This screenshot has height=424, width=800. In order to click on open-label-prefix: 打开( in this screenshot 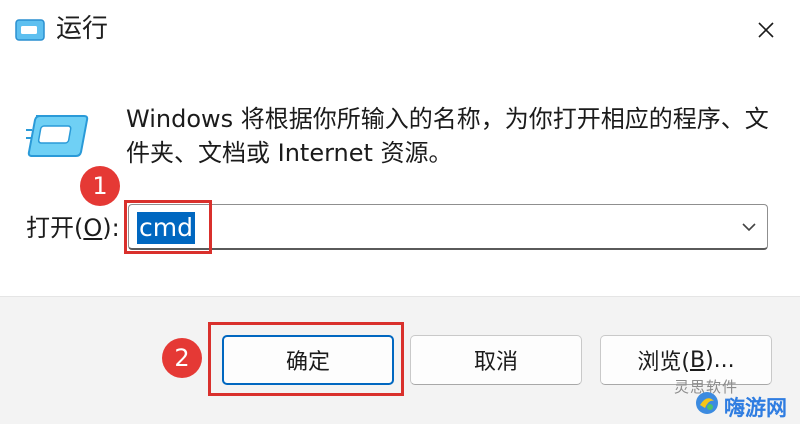, I will do `click(55, 228)`.